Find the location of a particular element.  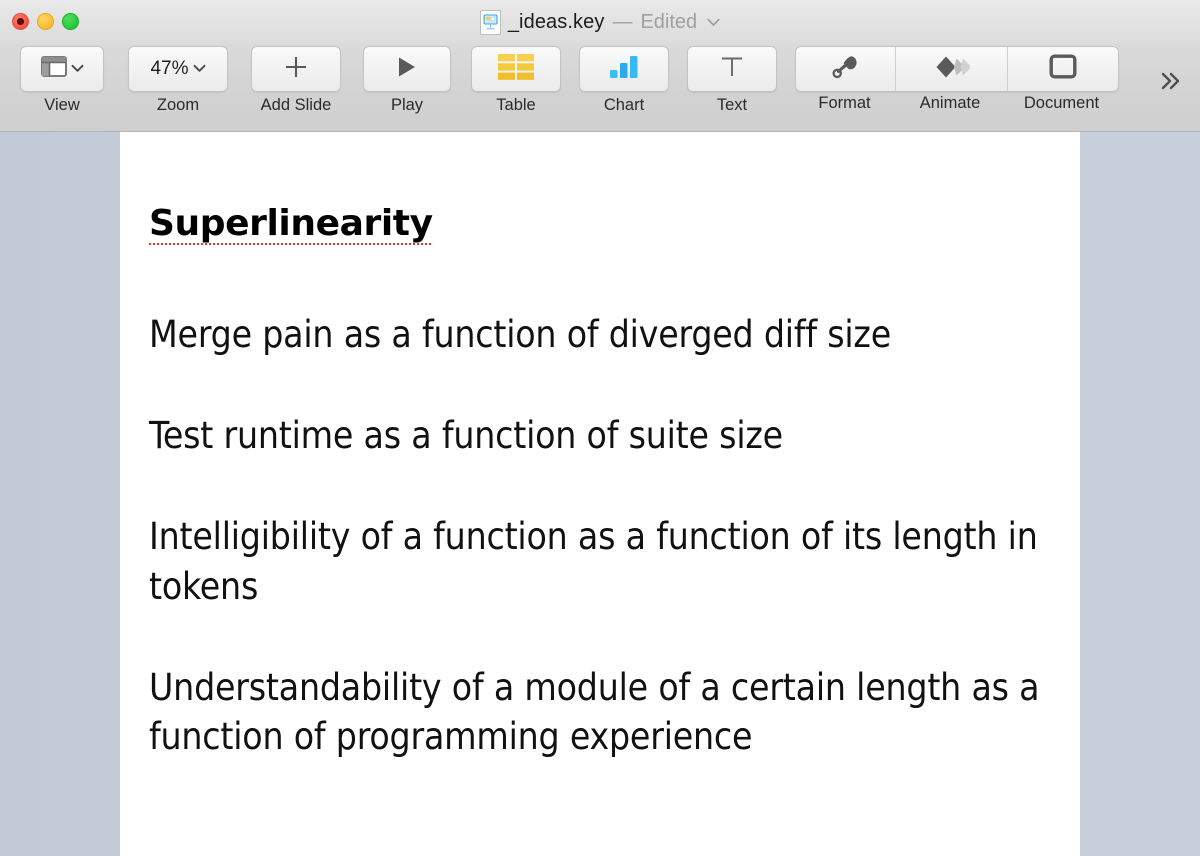

toolbar-group-text: Text is located at coordinates (732, 80).